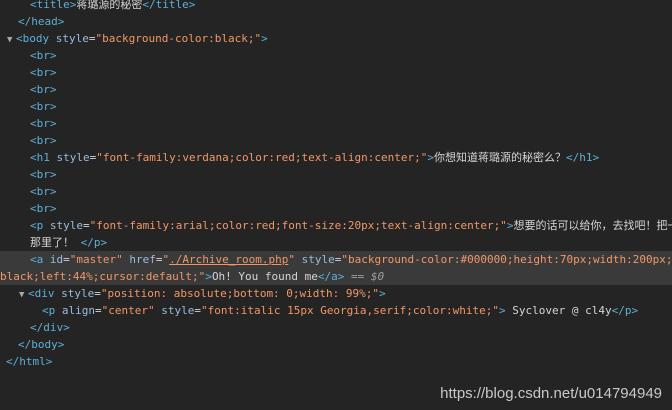  I want to click on tag-div-close: </div>, so click(50, 327).